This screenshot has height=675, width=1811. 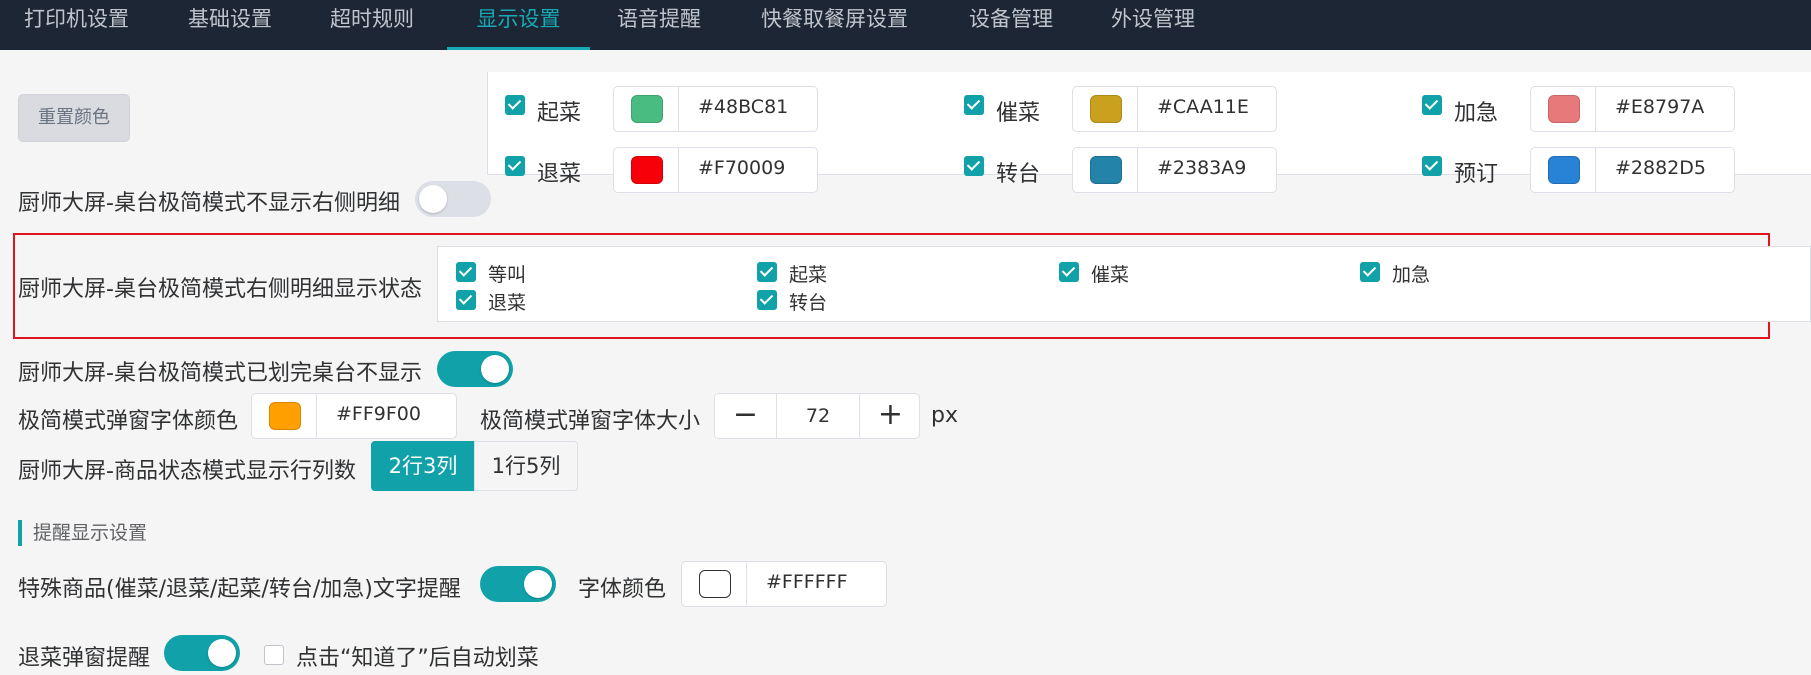 I want to click on qicai-label: 起菜, so click(x=559, y=113).